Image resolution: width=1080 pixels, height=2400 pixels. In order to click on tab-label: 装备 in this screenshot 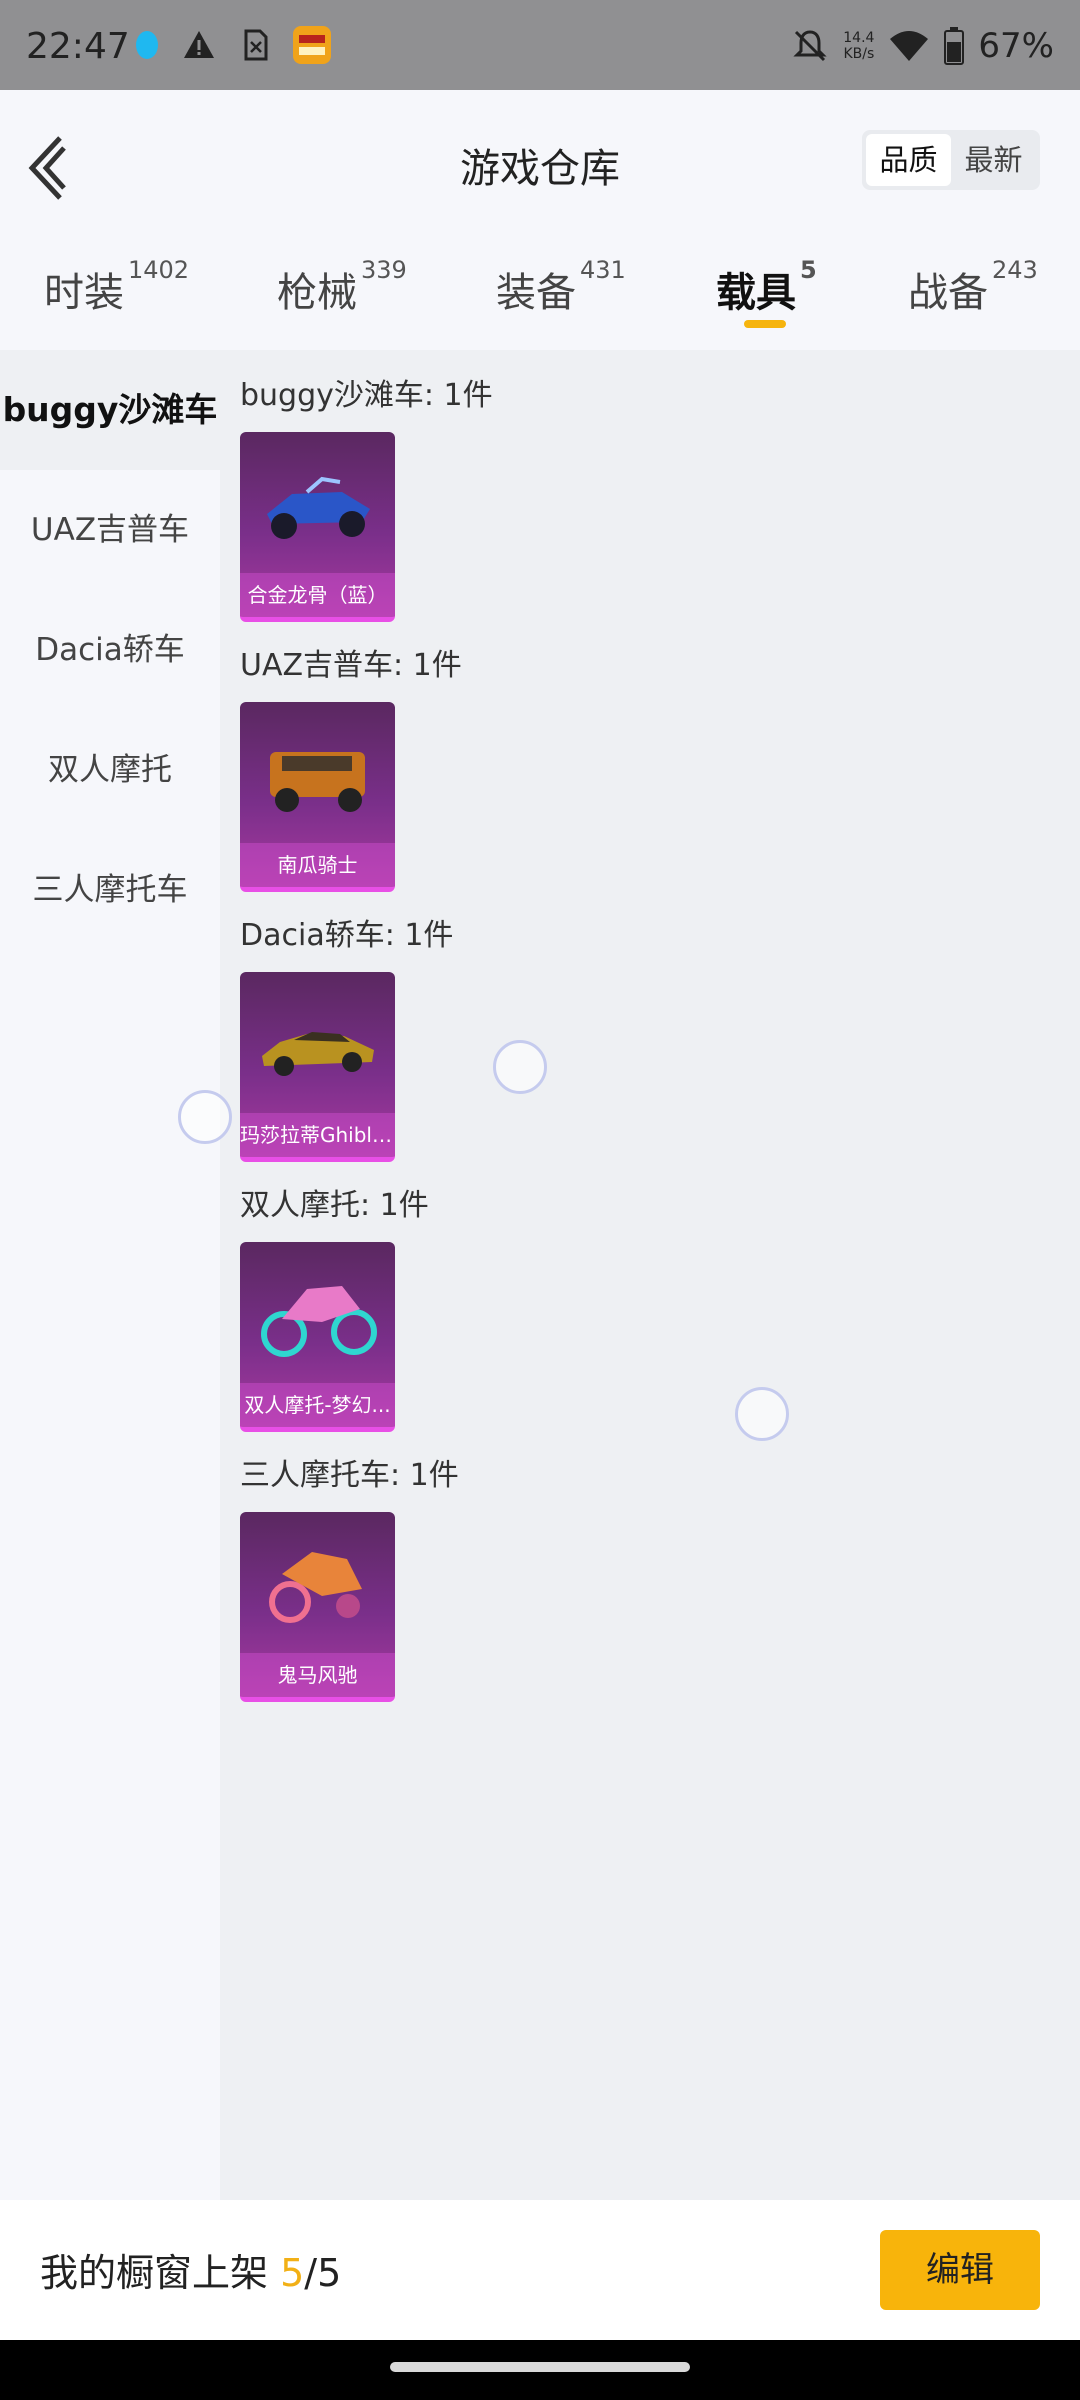, I will do `click(536, 293)`.